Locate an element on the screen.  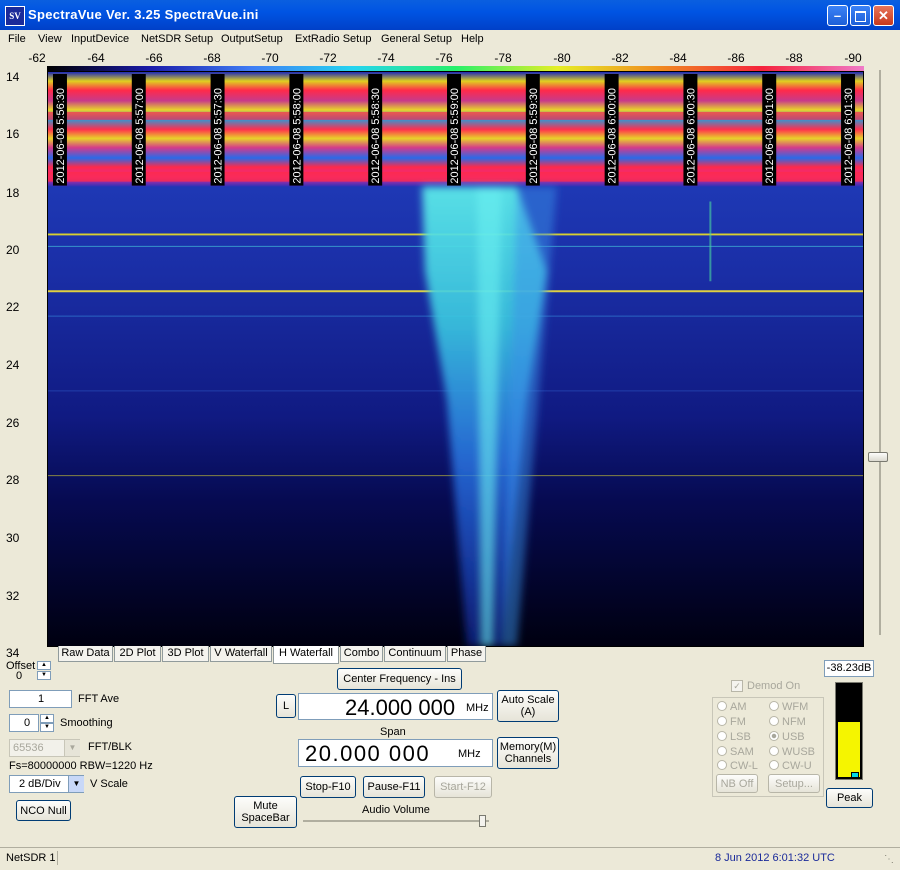
radio-label: AM is located at coordinates (738, 707).